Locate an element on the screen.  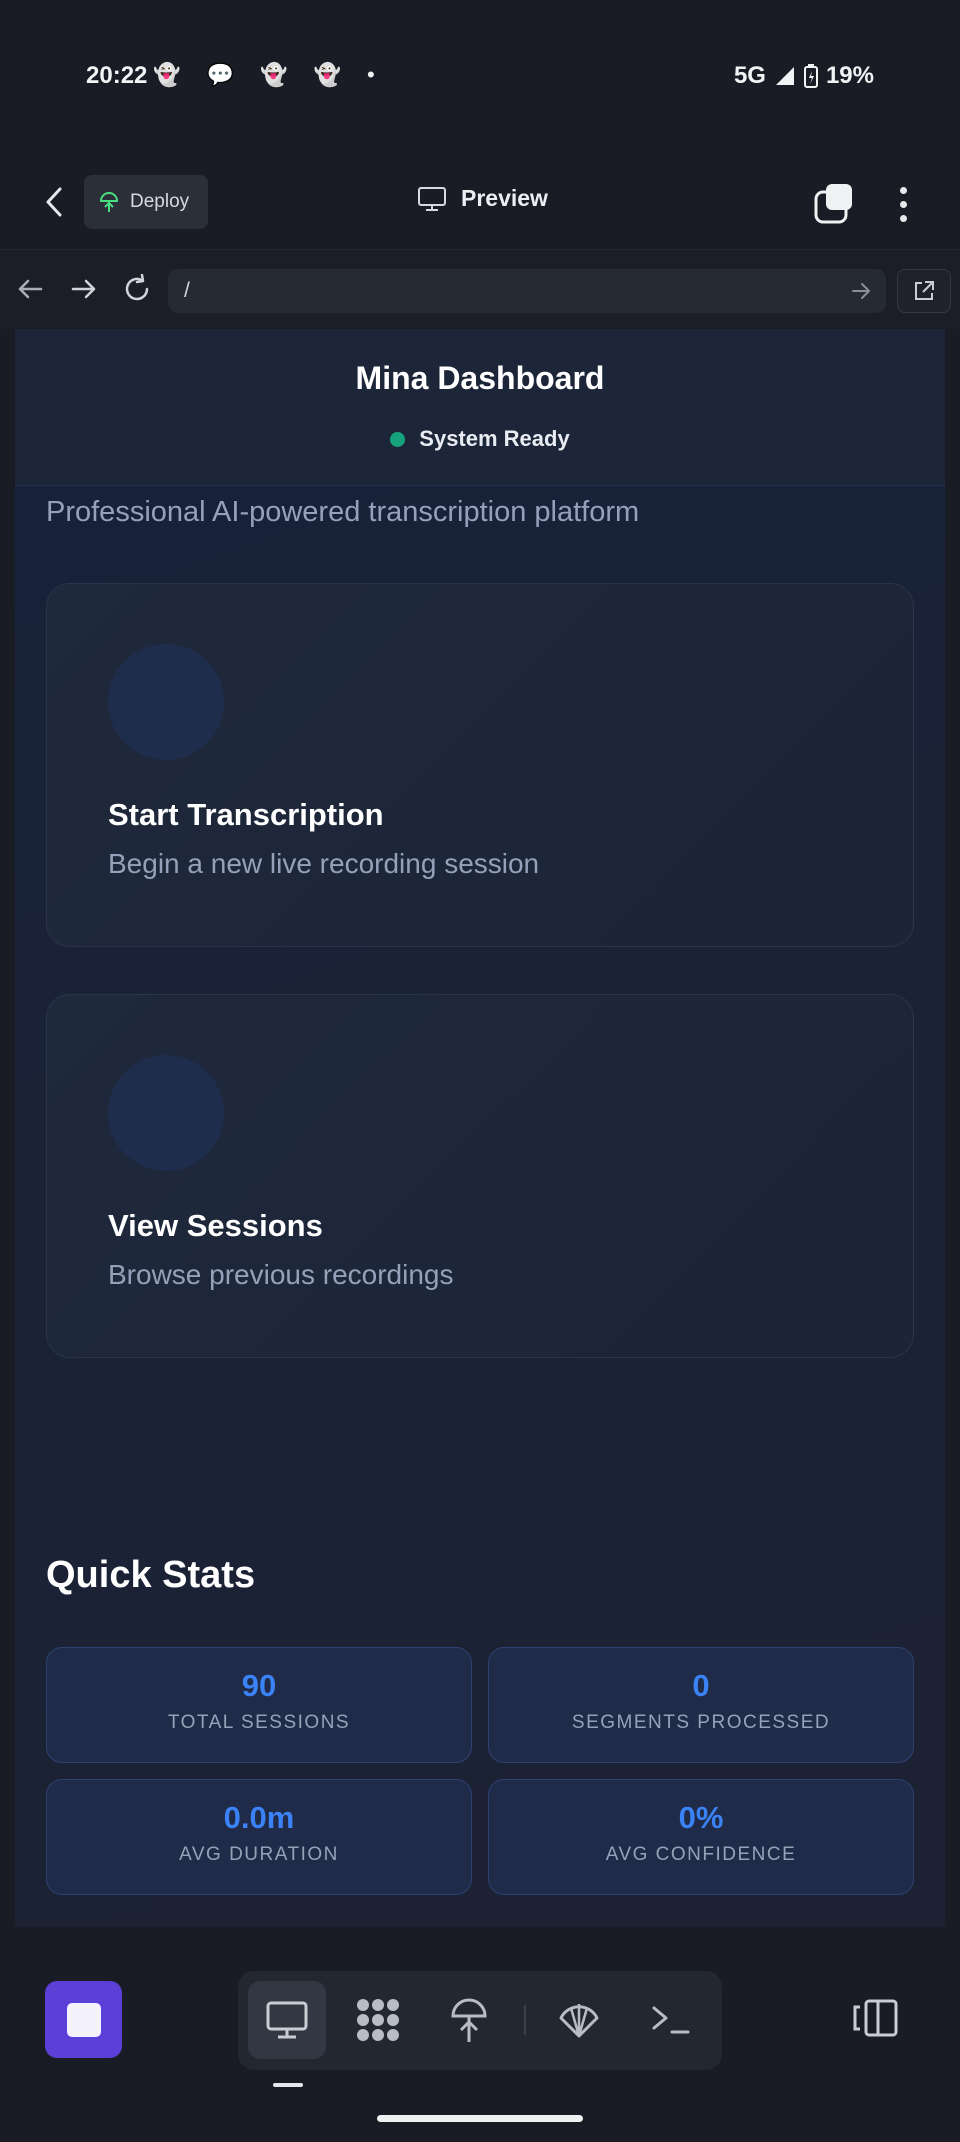
nav-back-button is located at coordinates (30, 289).